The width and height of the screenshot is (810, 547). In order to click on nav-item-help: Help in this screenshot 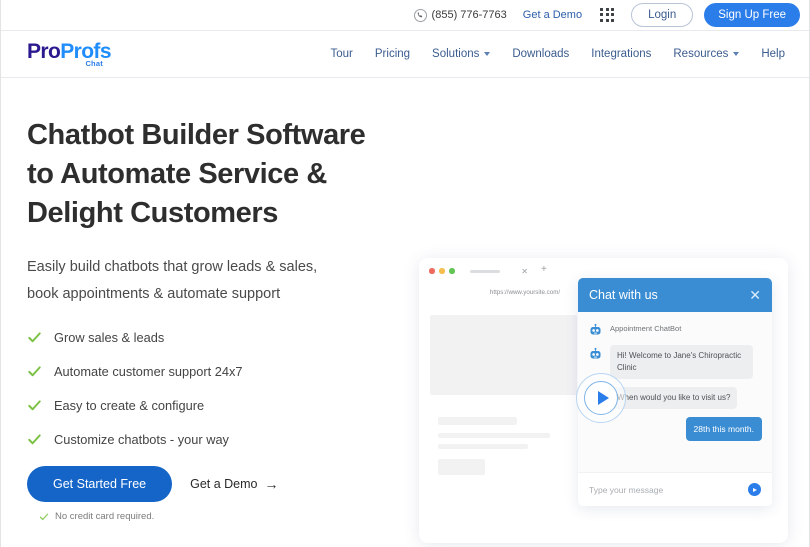, I will do `click(773, 54)`.